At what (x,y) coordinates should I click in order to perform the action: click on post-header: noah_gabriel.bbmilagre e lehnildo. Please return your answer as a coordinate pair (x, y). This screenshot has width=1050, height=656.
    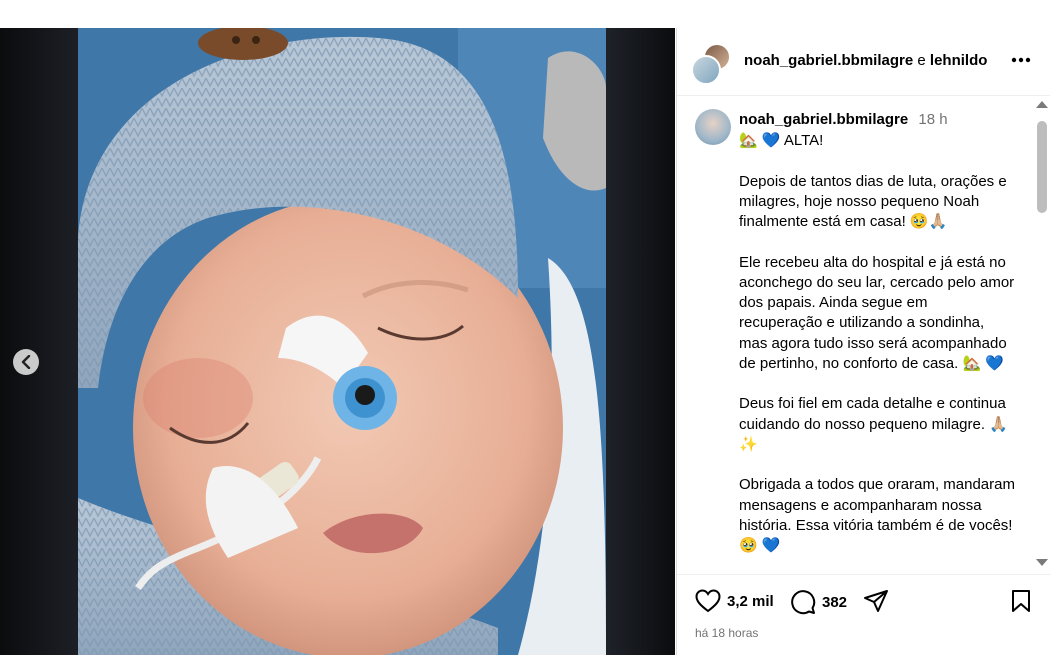
    Looking at the image, I should click on (863, 62).